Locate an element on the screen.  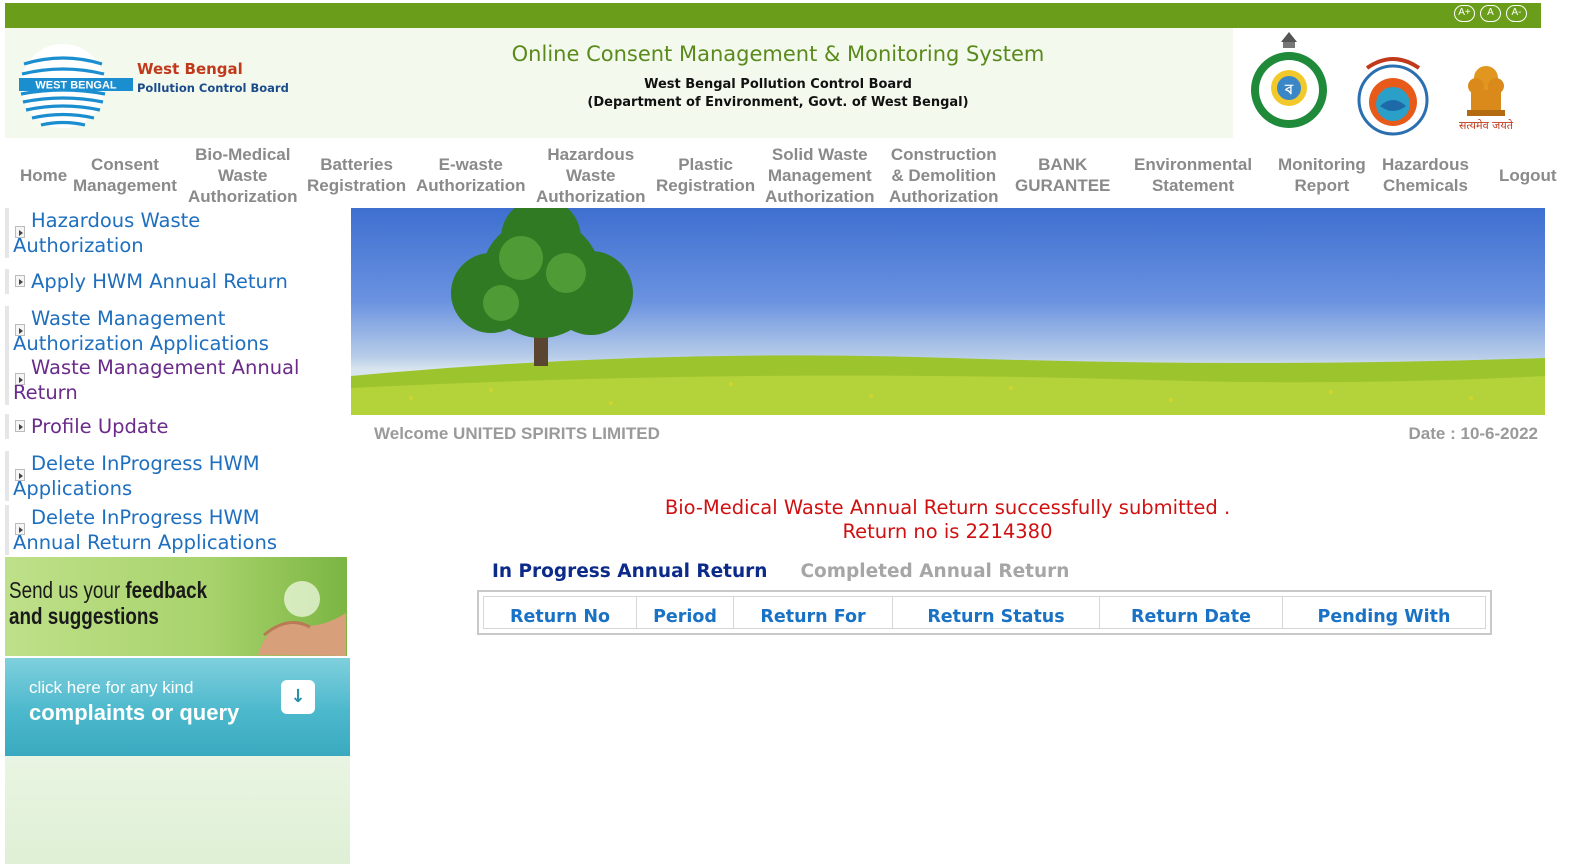
nav-bank-guarantee: BANK GURANTEE is located at coordinates (1062, 175).